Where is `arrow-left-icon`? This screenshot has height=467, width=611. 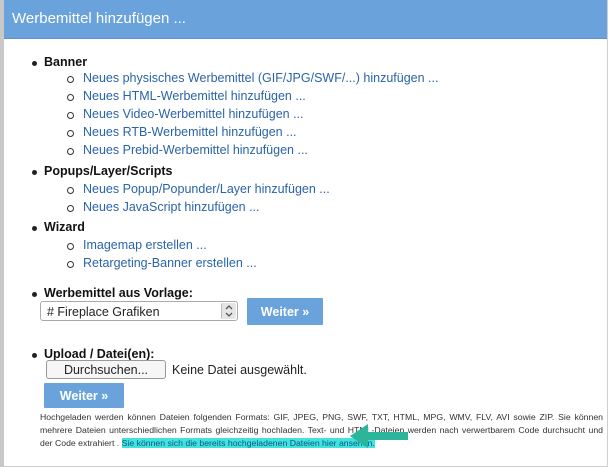
arrow-left-icon is located at coordinates (379, 436).